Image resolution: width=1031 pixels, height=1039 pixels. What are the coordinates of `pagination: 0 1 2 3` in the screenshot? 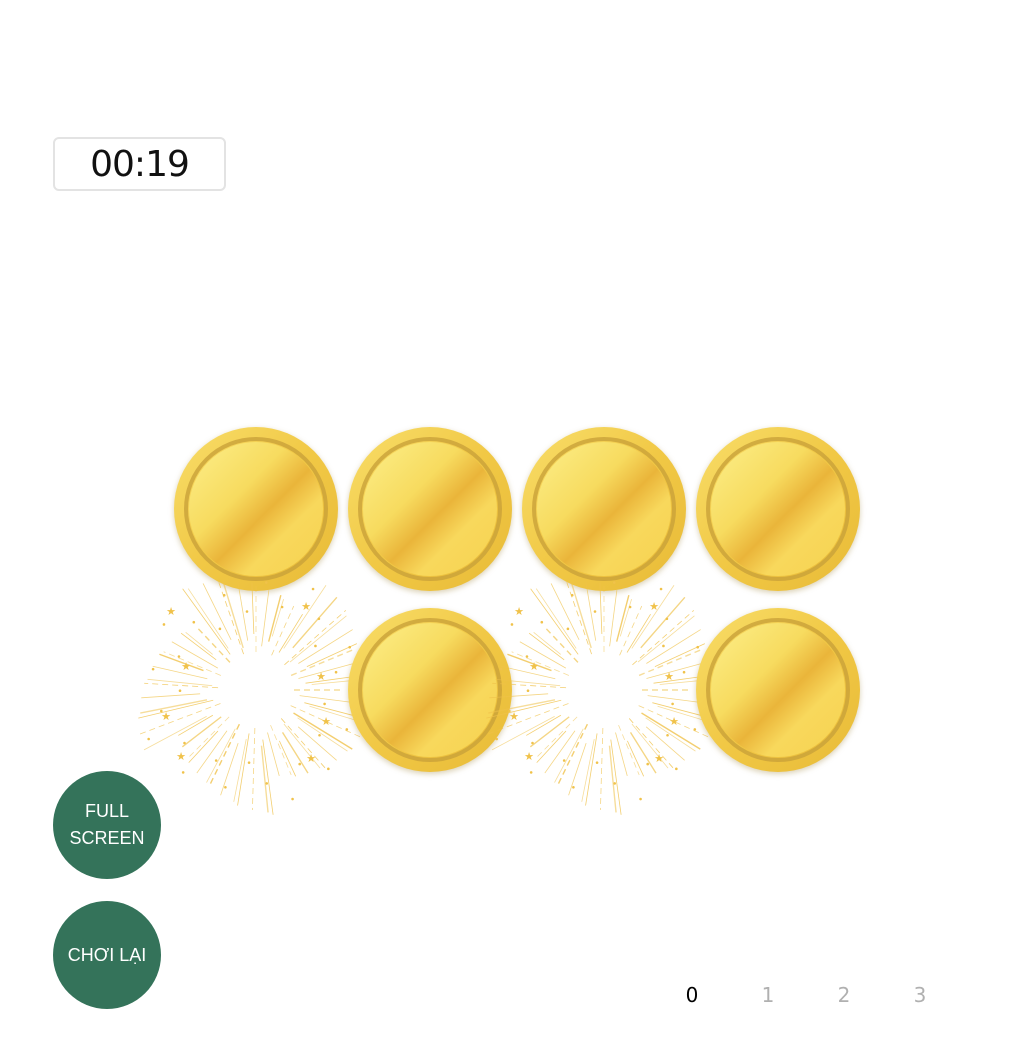 It's located at (813, 996).